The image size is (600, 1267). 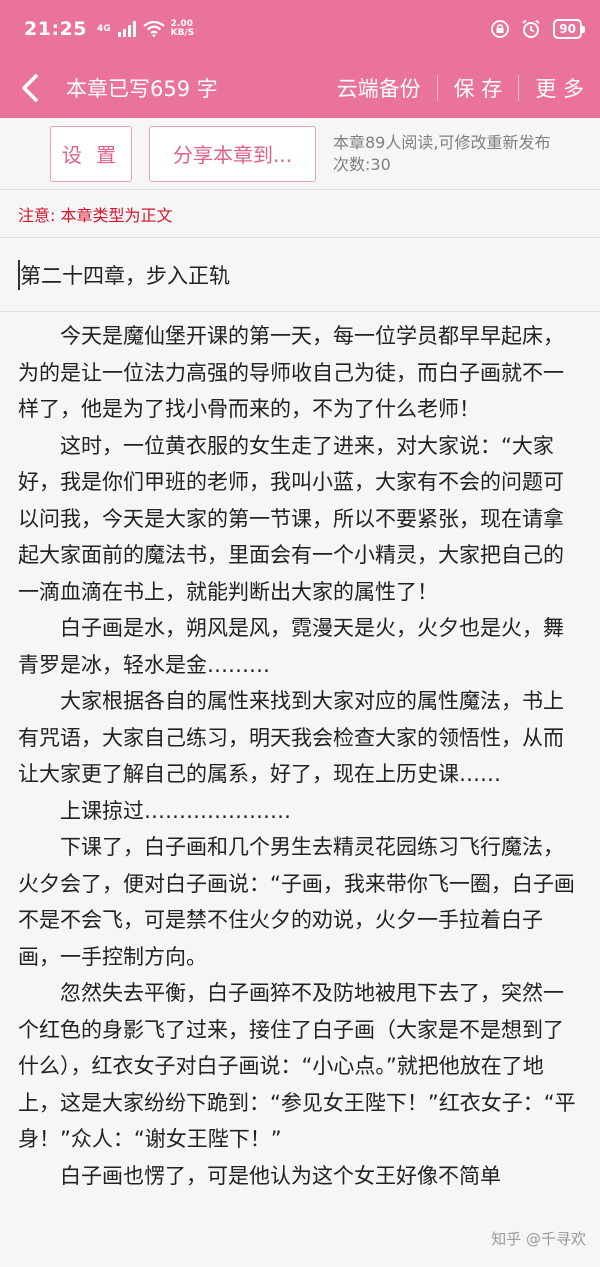 What do you see at coordinates (103, 28) in the screenshot?
I see `network-type: 4G` at bounding box center [103, 28].